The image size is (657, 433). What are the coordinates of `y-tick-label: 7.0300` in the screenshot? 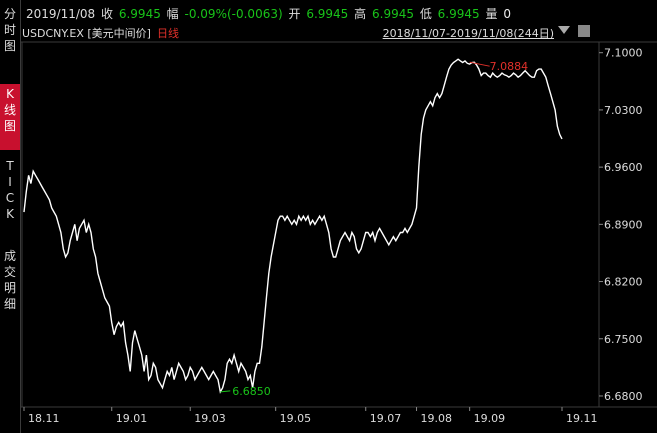 It's located at (623, 110).